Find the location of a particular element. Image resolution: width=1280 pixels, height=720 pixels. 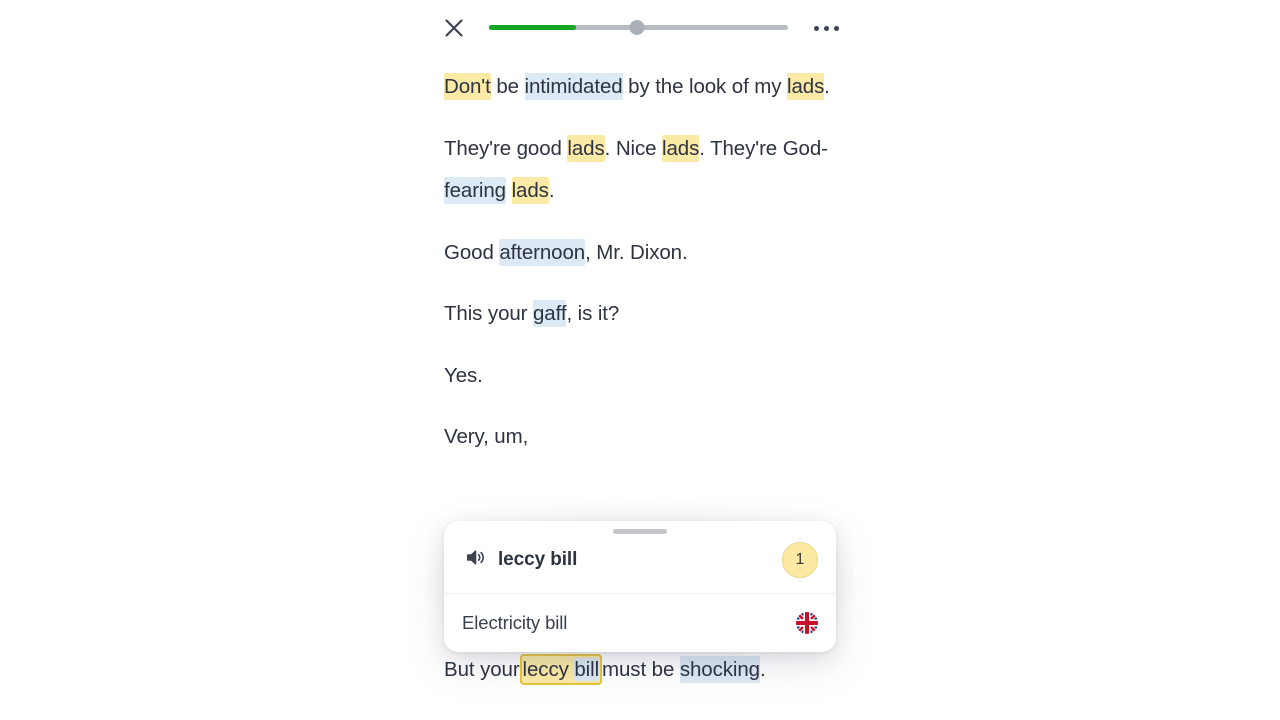

transcript-text: . They're God- is located at coordinates (763, 148).